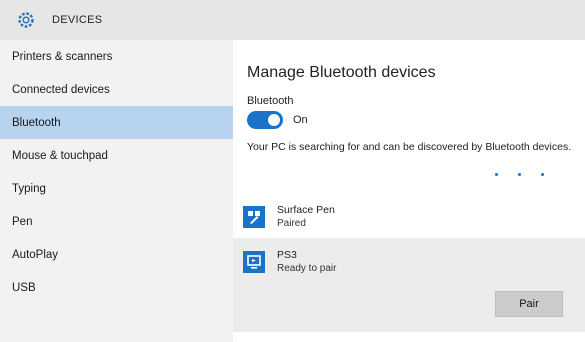  Describe the element at coordinates (300, 120) in the screenshot. I see `toggle-state-label: On` at that location.